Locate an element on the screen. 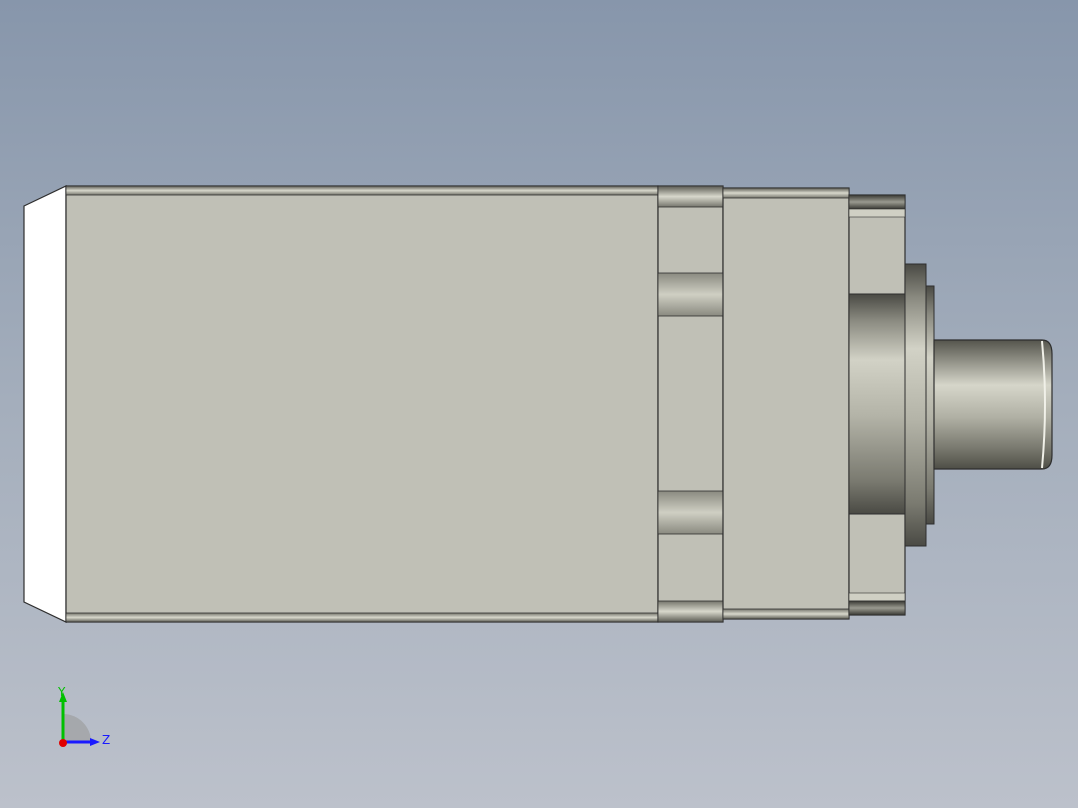 The height and width of the screenshot is (808, 1078). collar-inner is located at coordinates (930, 405).